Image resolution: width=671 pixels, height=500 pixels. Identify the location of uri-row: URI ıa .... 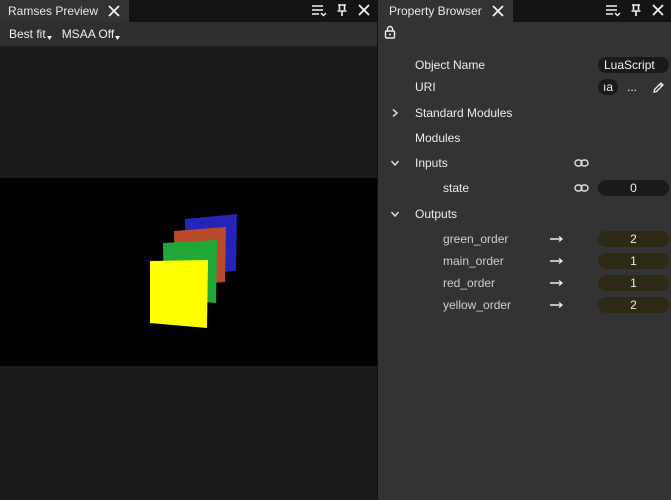
(524, 87).